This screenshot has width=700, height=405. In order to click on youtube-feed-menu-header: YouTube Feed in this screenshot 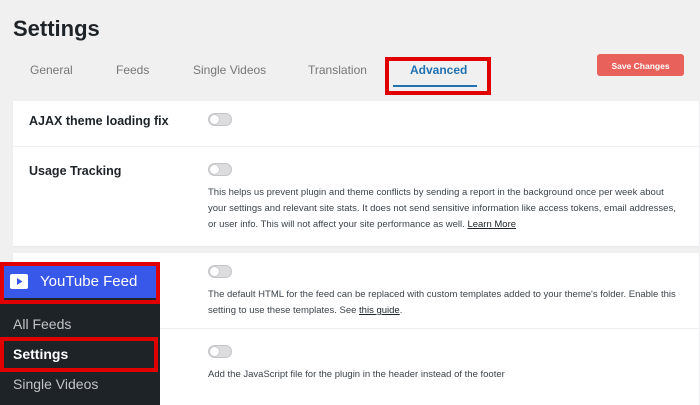, I will do `click(80, 282)`.